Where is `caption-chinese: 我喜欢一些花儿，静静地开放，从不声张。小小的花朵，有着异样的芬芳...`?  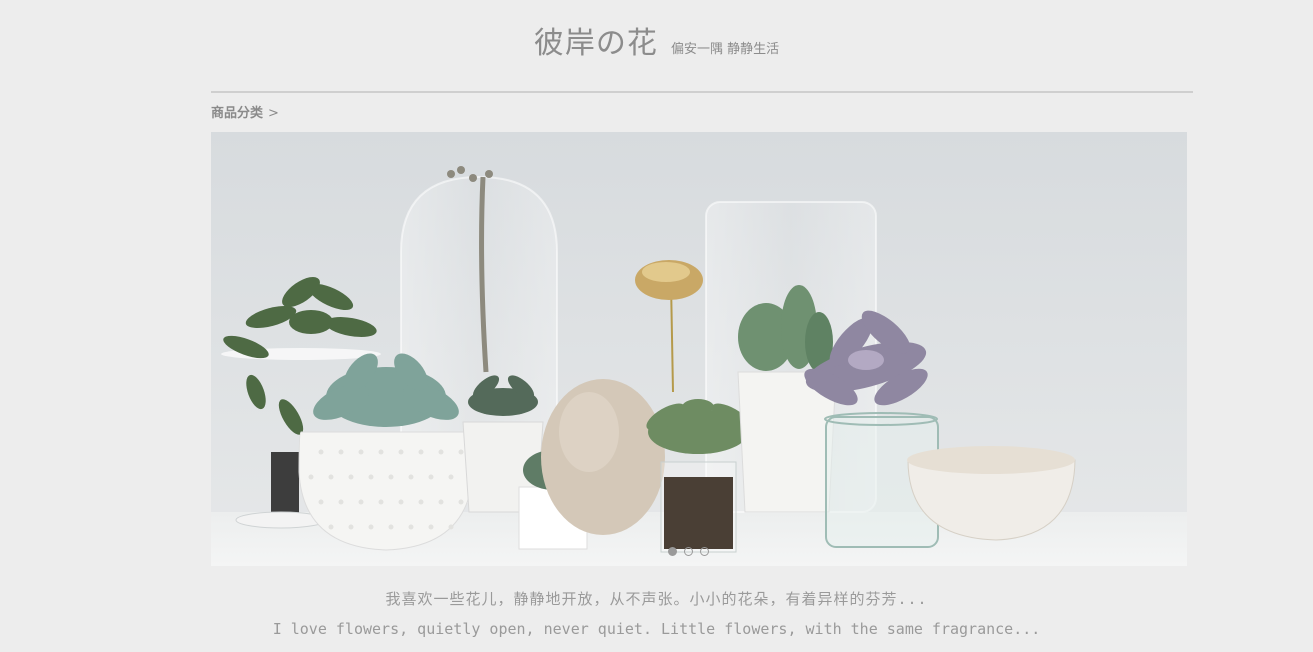 caption-chinese: 我喜欢一些花儿，静静地开放，从不声张。小小的花朵，有着异样的芬芳... is located at coordinates (656, 599).